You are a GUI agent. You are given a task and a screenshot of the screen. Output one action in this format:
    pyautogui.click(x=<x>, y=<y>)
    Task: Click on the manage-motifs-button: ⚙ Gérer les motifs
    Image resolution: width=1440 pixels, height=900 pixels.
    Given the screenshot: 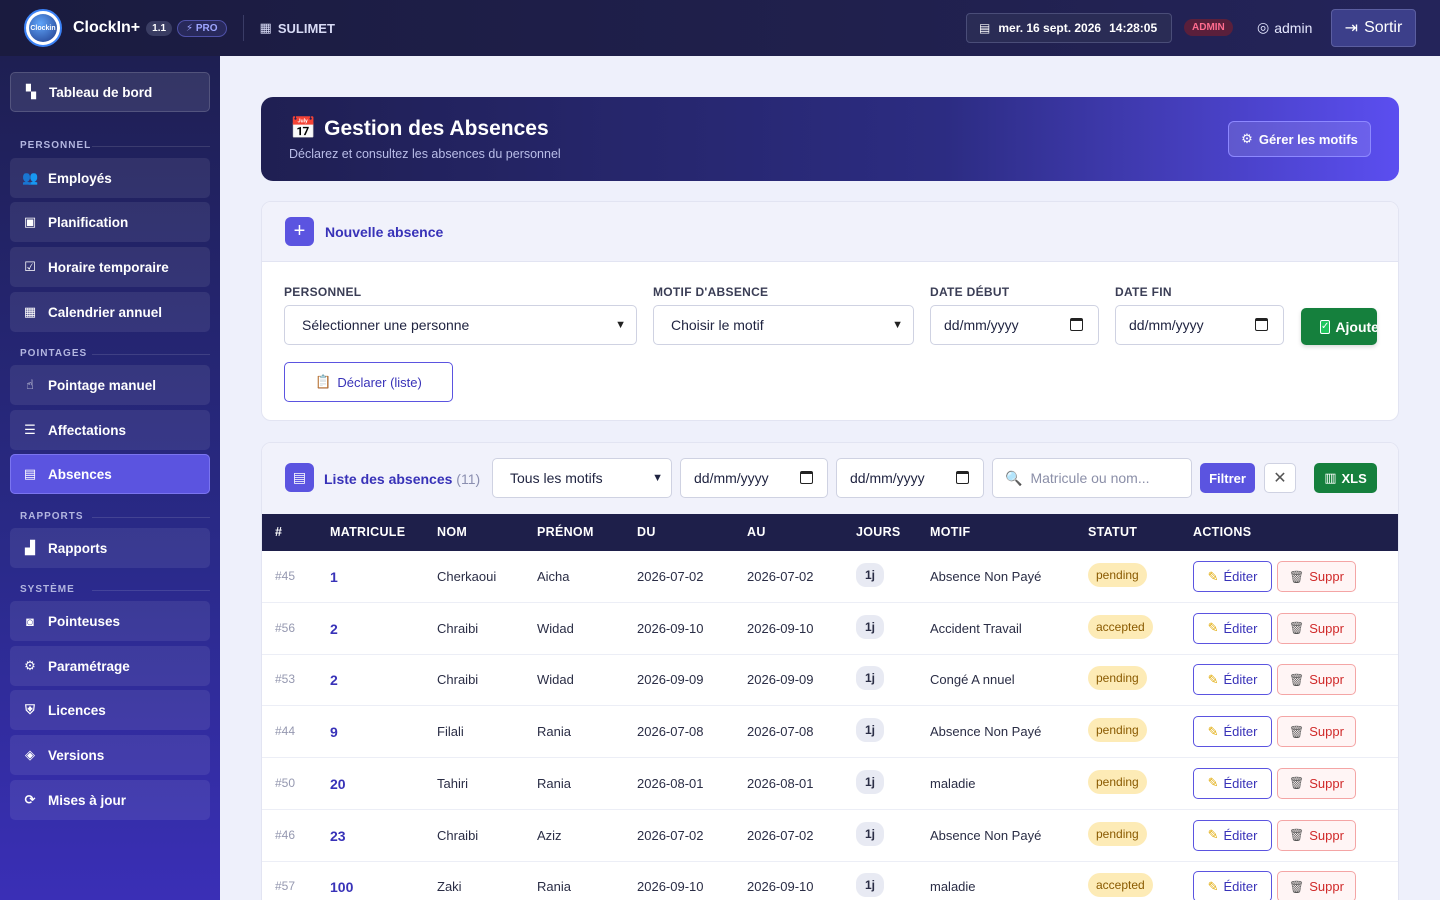 What is the action you would take?
    pyautogui.click(x=1299, y=139)
    